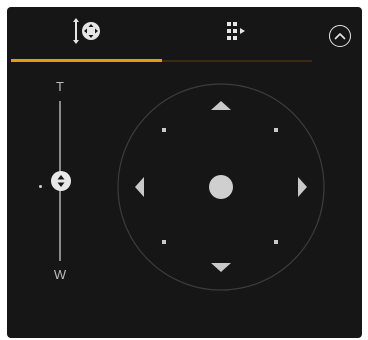 The image size is (368, 340). I want to click on tilt-up-icon, so click(221, 105).